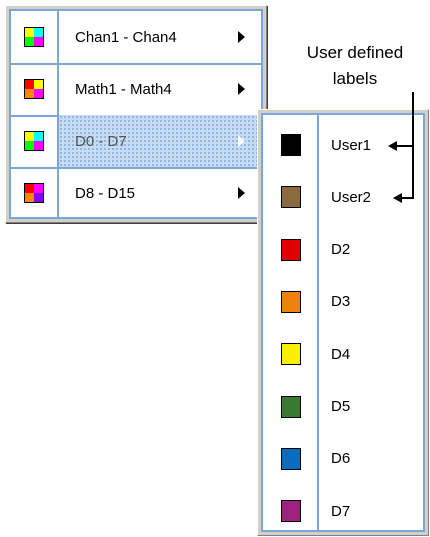  What do you see at coordinates (407, 172) in the screenshot?
I see `arrow-line-user2` at bounding box center [407, 172].